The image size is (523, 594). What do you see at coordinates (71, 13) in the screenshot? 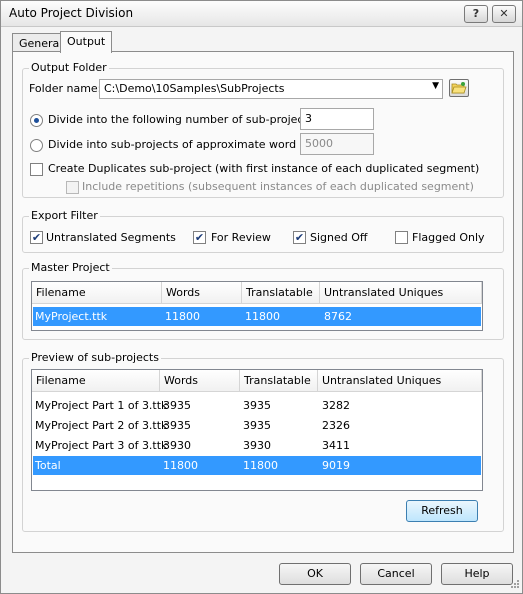
I see `window-title: Auto Project Division` at bounding box center [71, 13].